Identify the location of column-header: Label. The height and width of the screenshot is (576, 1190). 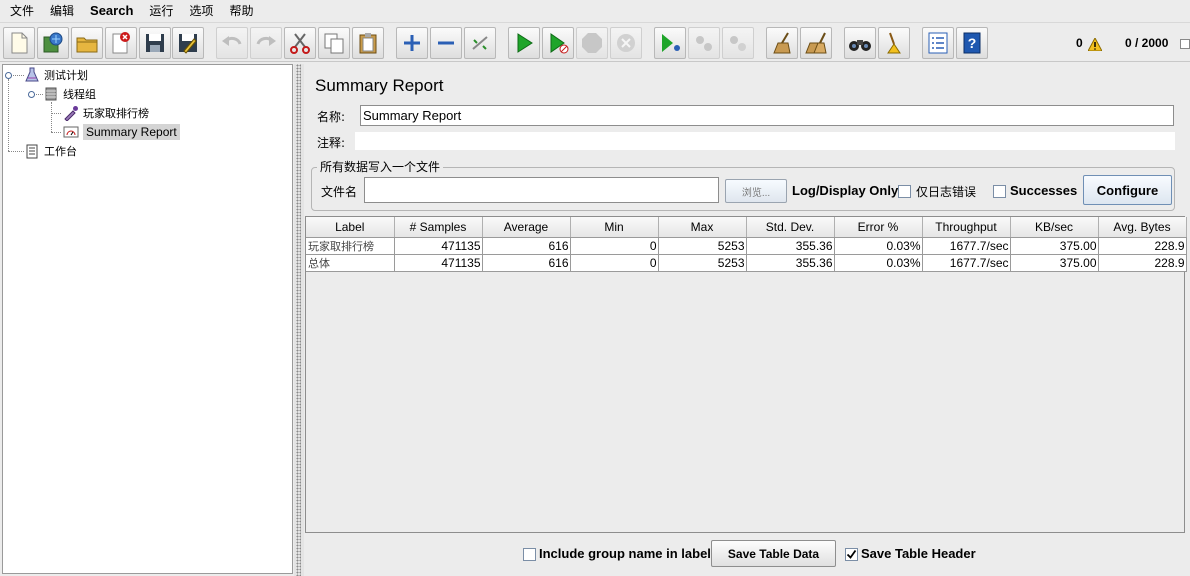
(350, 227).